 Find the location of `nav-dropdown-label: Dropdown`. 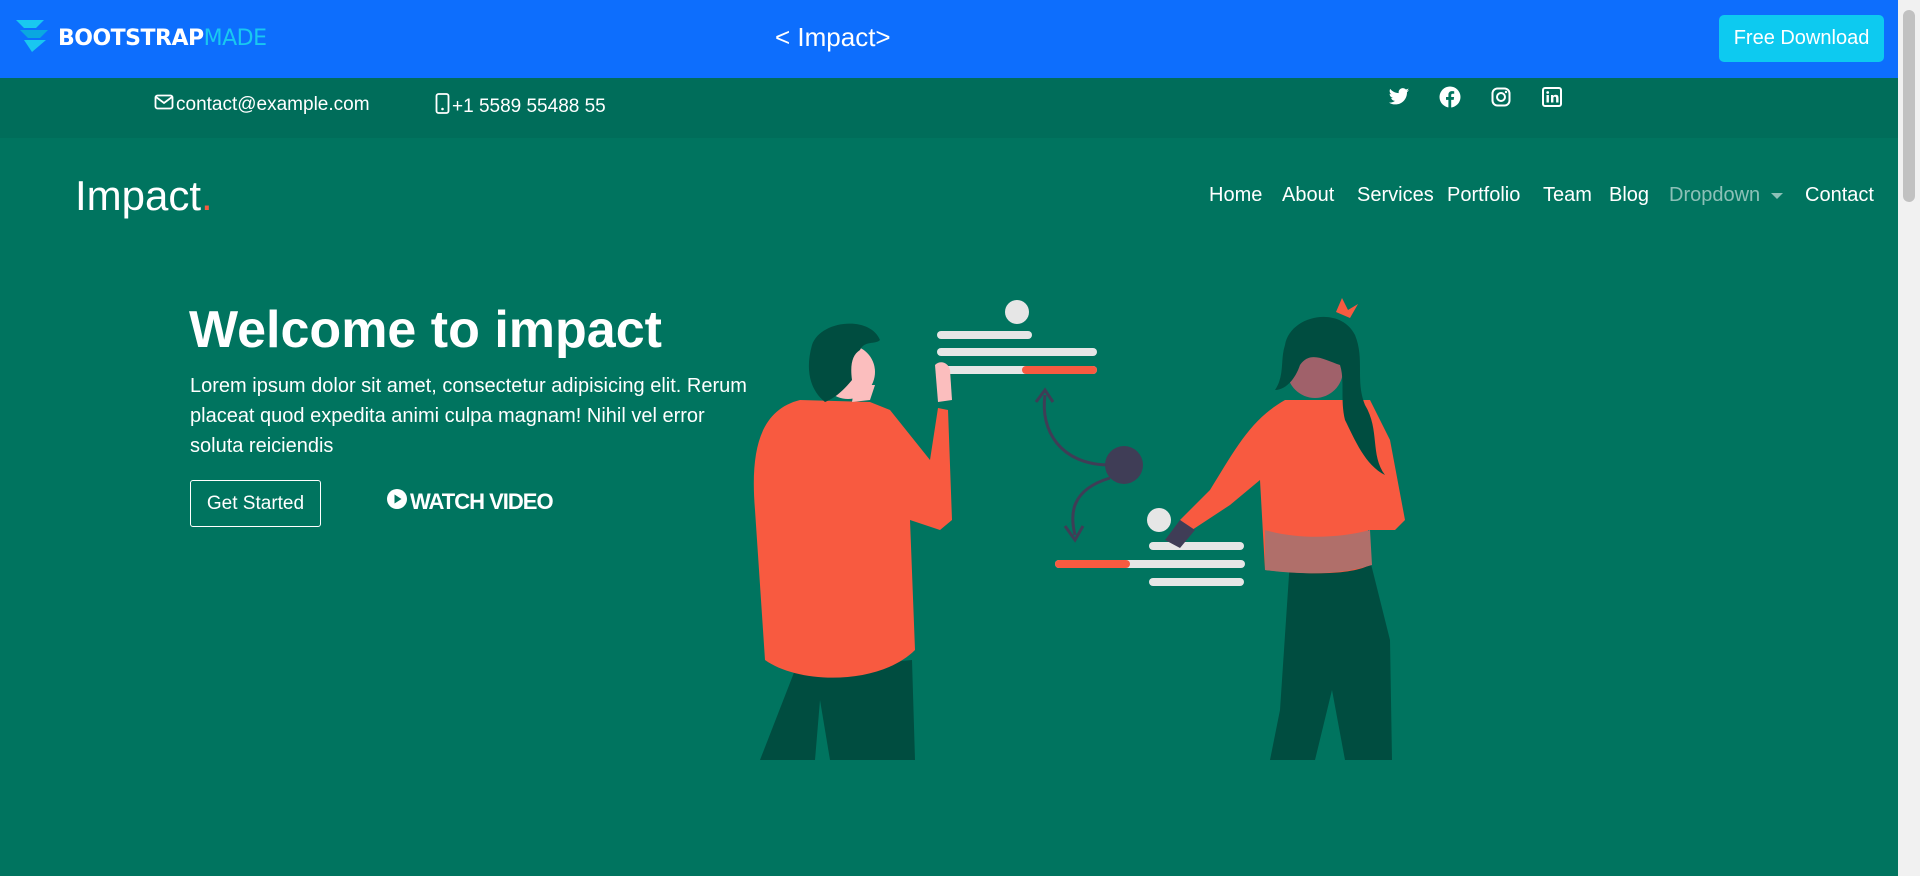

nav-dropdown-label: Dropdown is located at coordinates (1715, 195).